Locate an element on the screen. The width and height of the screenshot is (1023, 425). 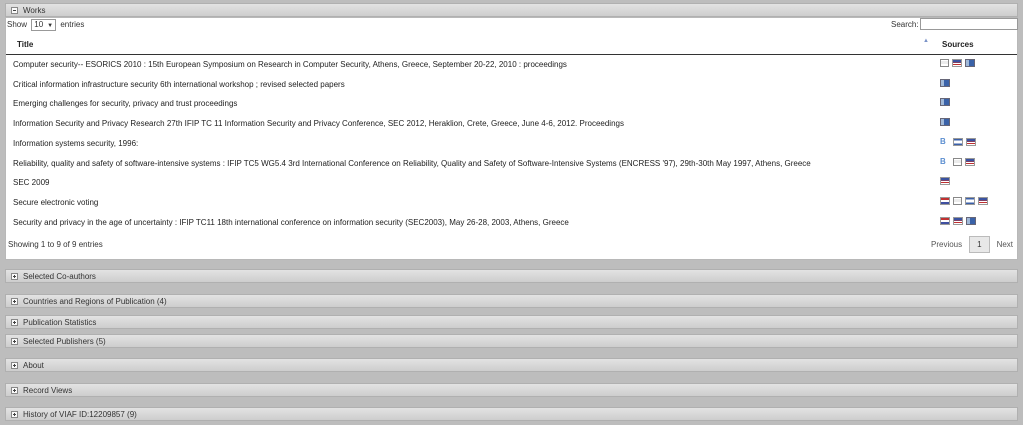
column-header-sources: Sources is located at coordinates (958, 44).